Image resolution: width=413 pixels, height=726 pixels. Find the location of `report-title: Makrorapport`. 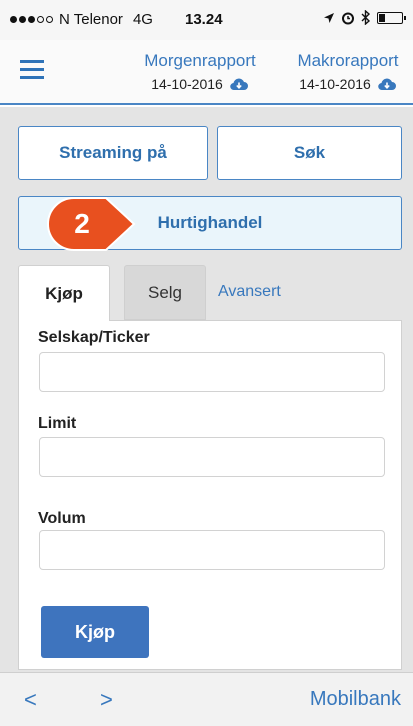

report-title: Makrorapport is located at coordinates (348, 60).